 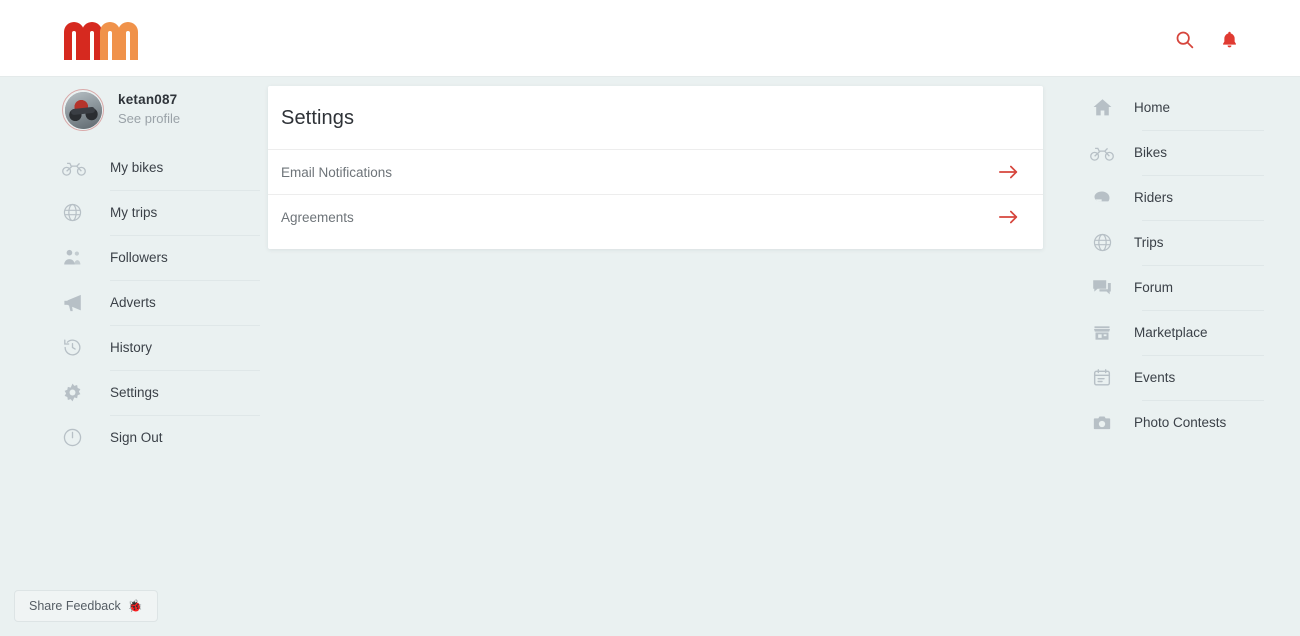 I want to click on right-nav-item-label: Photo Contests, so click(x=1180, y=422).